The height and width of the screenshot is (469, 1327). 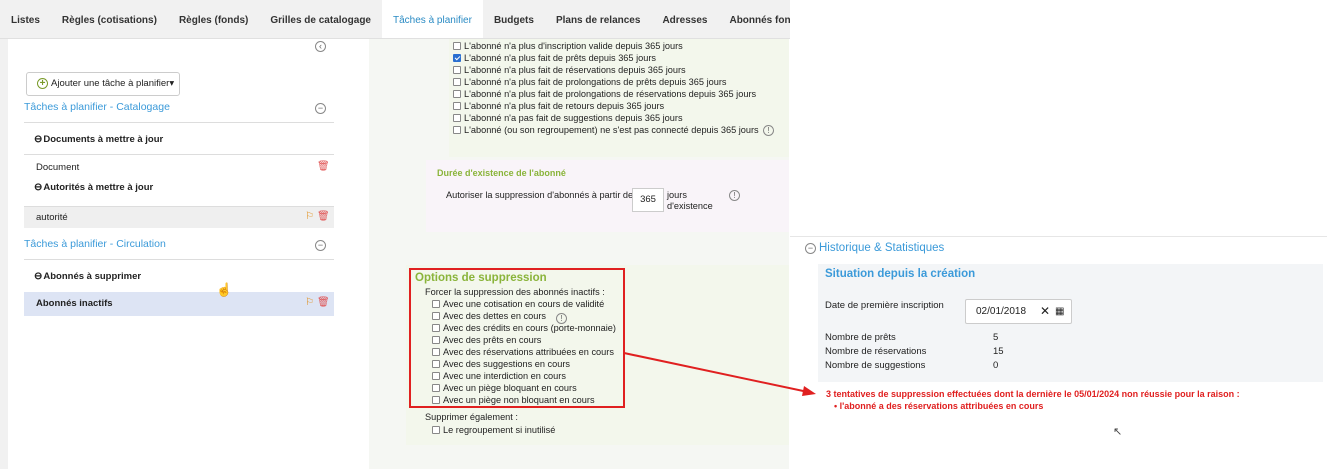 I want to click on calendar-icon: ▦, so click(x=1059, y=311).